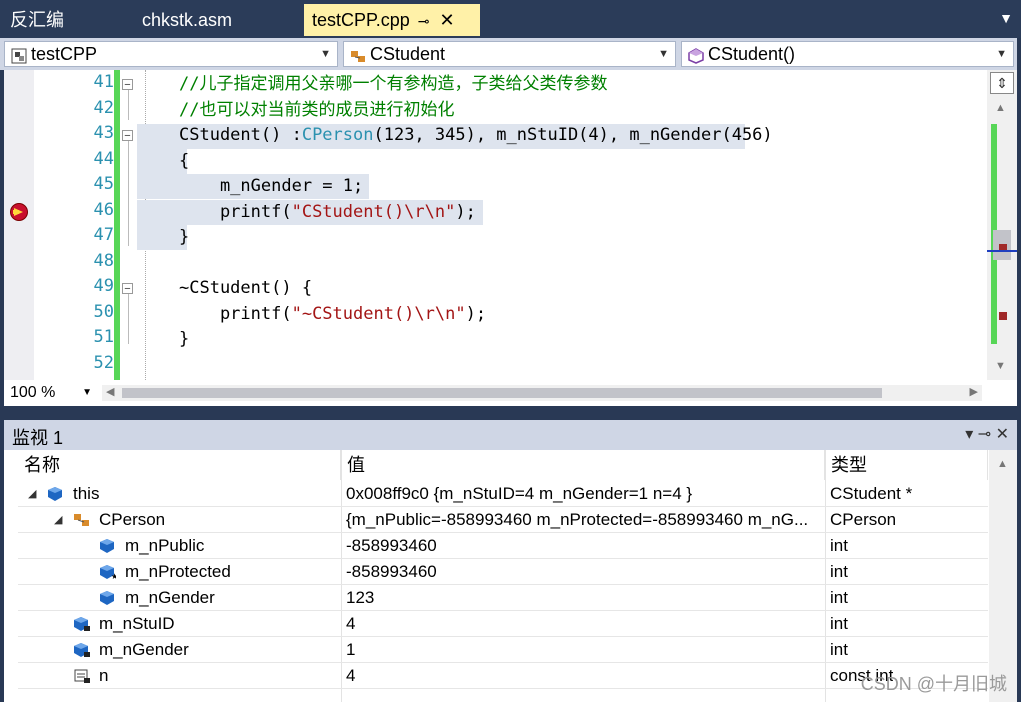 The width and height of the screenshot is (1021, 702). I want to click on split-window-icon: ⇕, so click(1002, 83).